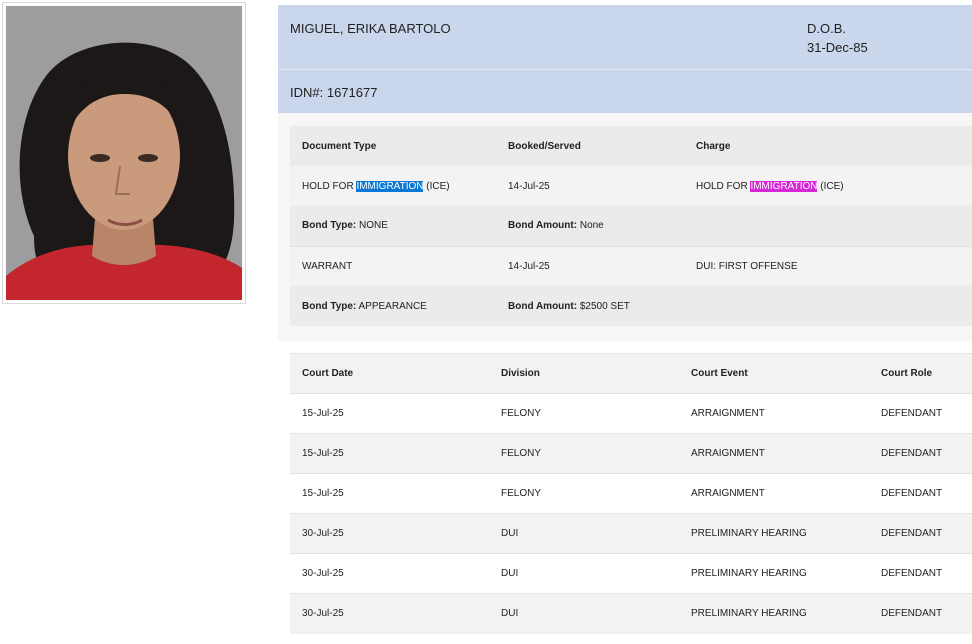  Describe the element at coordinates (828, 146) in the screenshot. I see `col-charge: Charge` at that location.